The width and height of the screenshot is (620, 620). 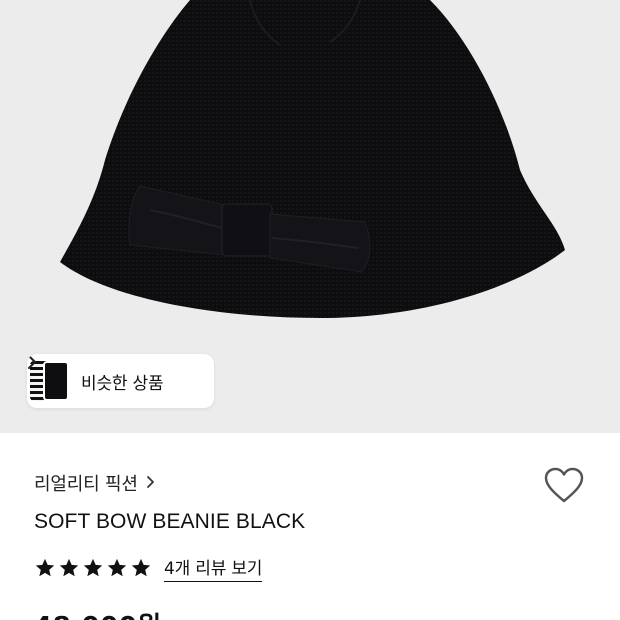 I want to click on star-rating, so click(x=93, y=568).